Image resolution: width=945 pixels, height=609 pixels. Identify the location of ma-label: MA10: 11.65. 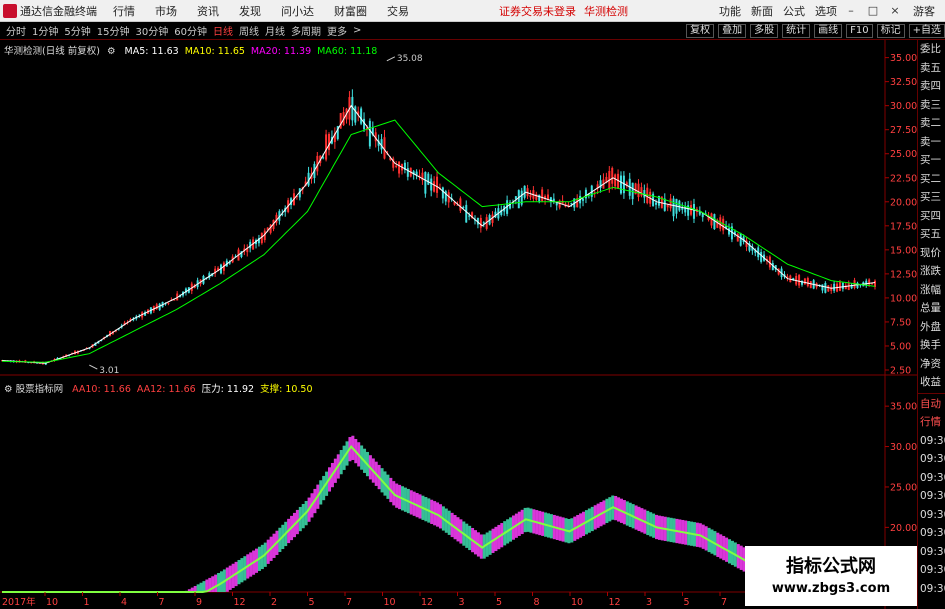
(214, 51).